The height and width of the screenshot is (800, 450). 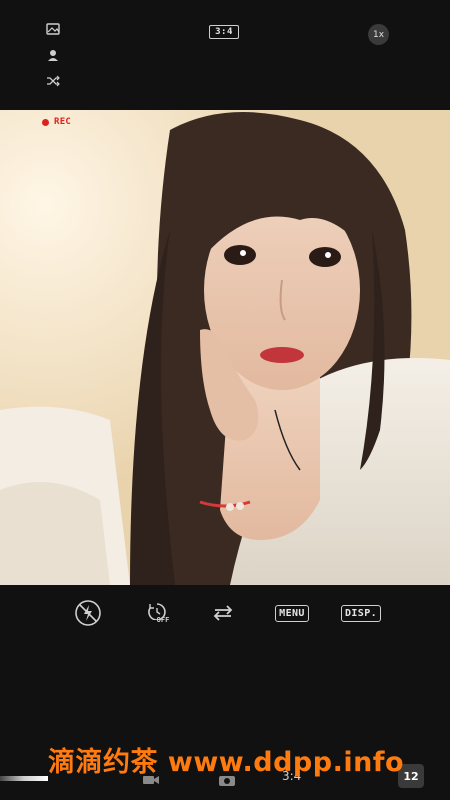 What do you see at coordinates (224, 32) in the screenshot?
I see `aspect-ratio-button: 3:4` at bounding box center [224, 32].